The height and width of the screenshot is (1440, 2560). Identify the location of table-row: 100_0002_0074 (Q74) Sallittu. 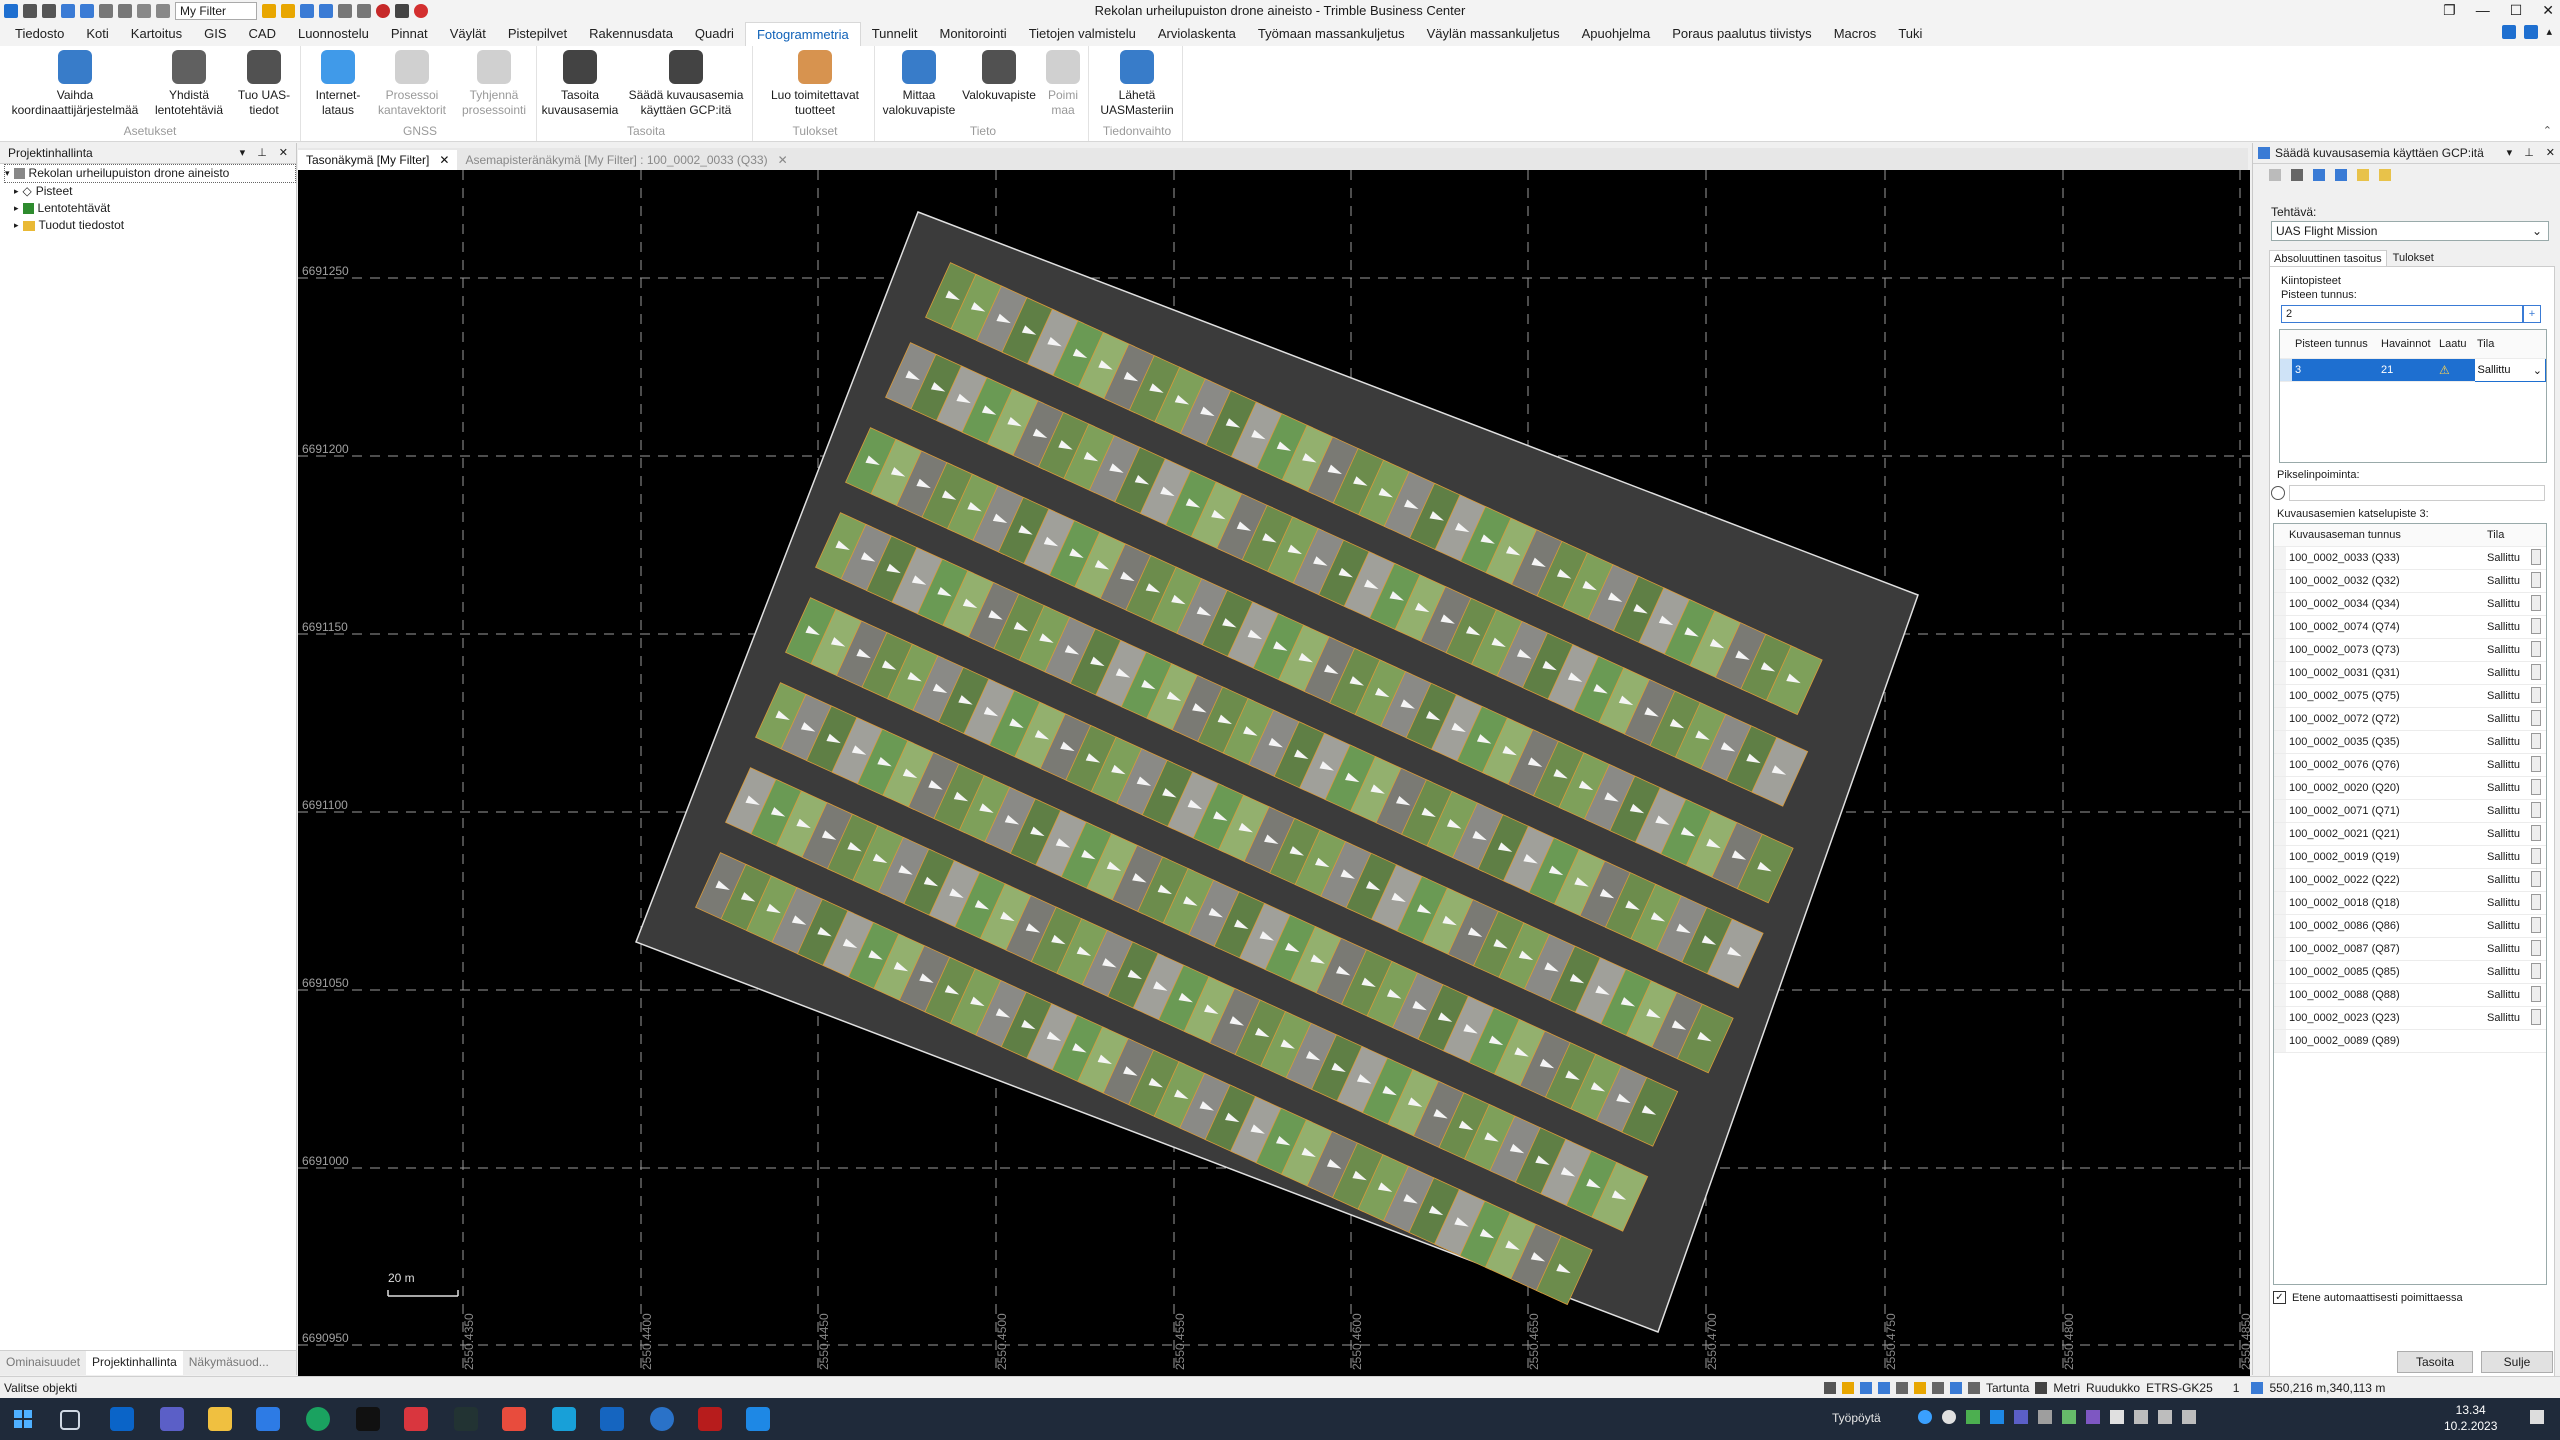
(2410, 627).